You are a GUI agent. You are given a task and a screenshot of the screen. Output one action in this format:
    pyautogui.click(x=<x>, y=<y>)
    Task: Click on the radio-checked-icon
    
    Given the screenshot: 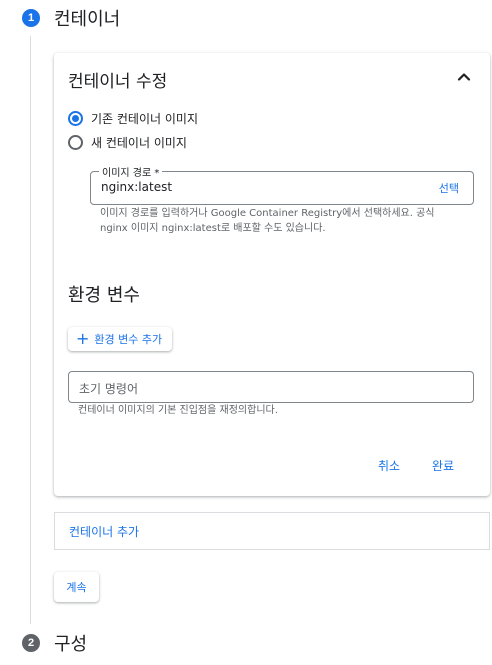 What is the action you would take?
    pyautogui.click(x=75, y=118)
    